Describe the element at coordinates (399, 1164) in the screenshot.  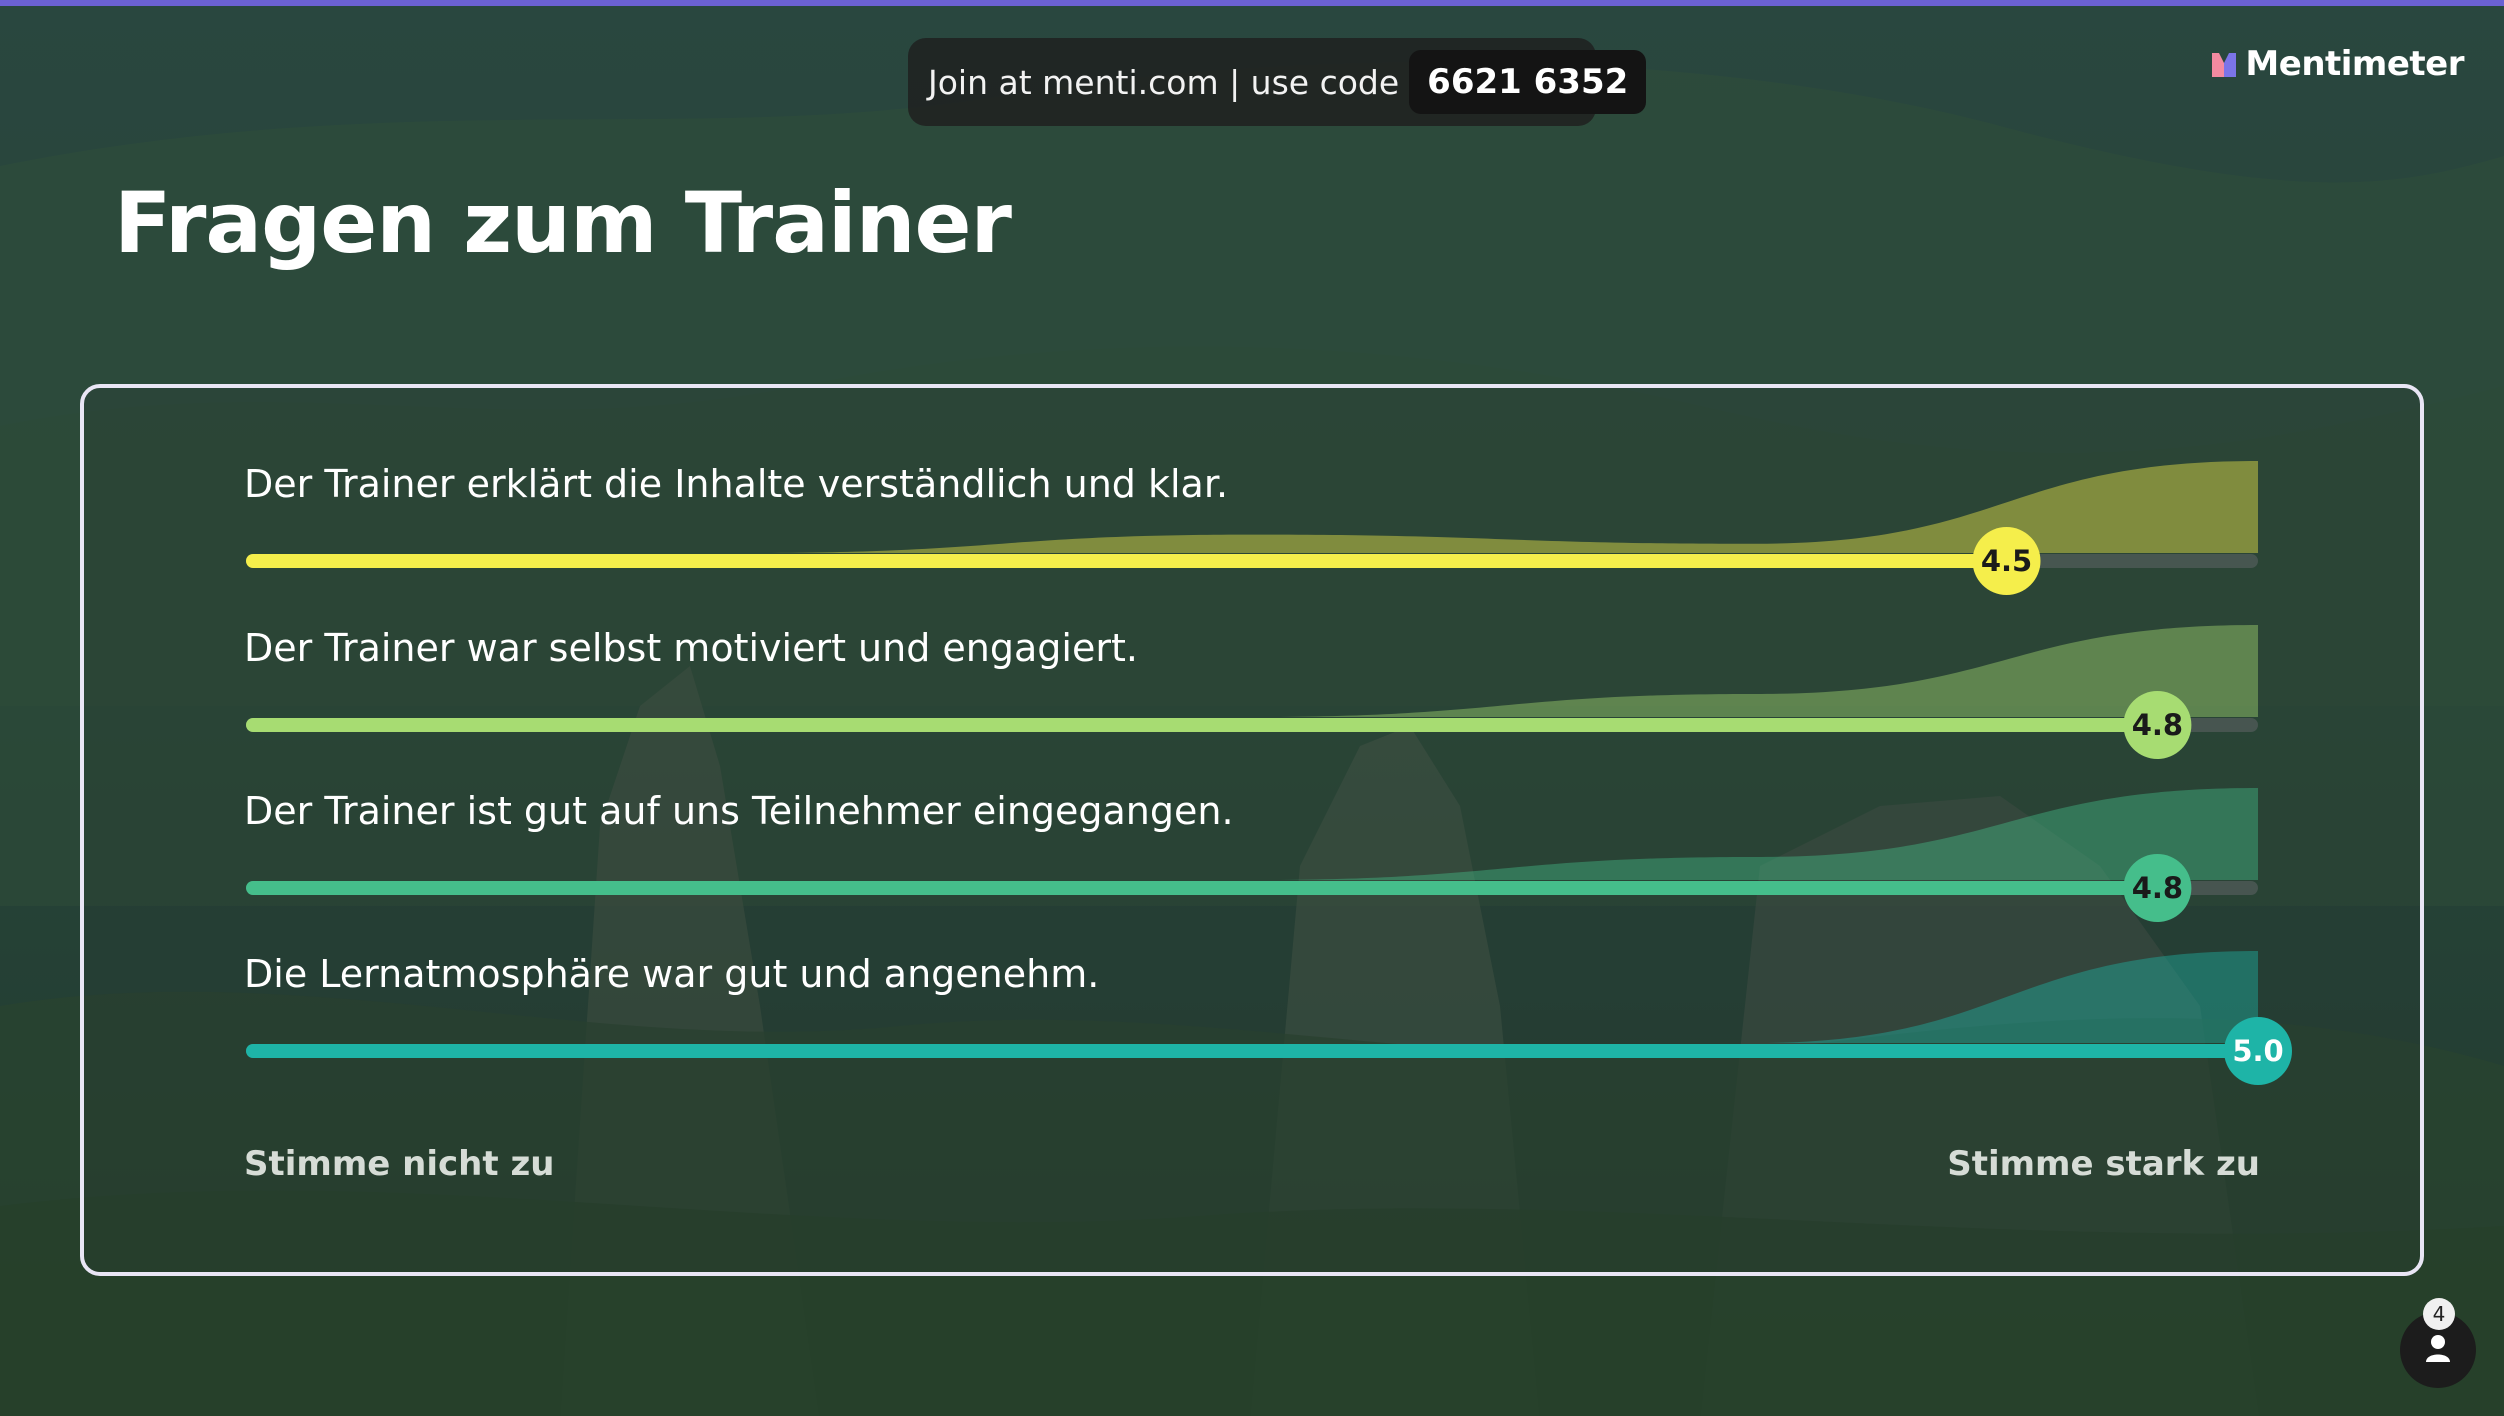
I see `scale-min-label: Stimme nicht zu` at that location.